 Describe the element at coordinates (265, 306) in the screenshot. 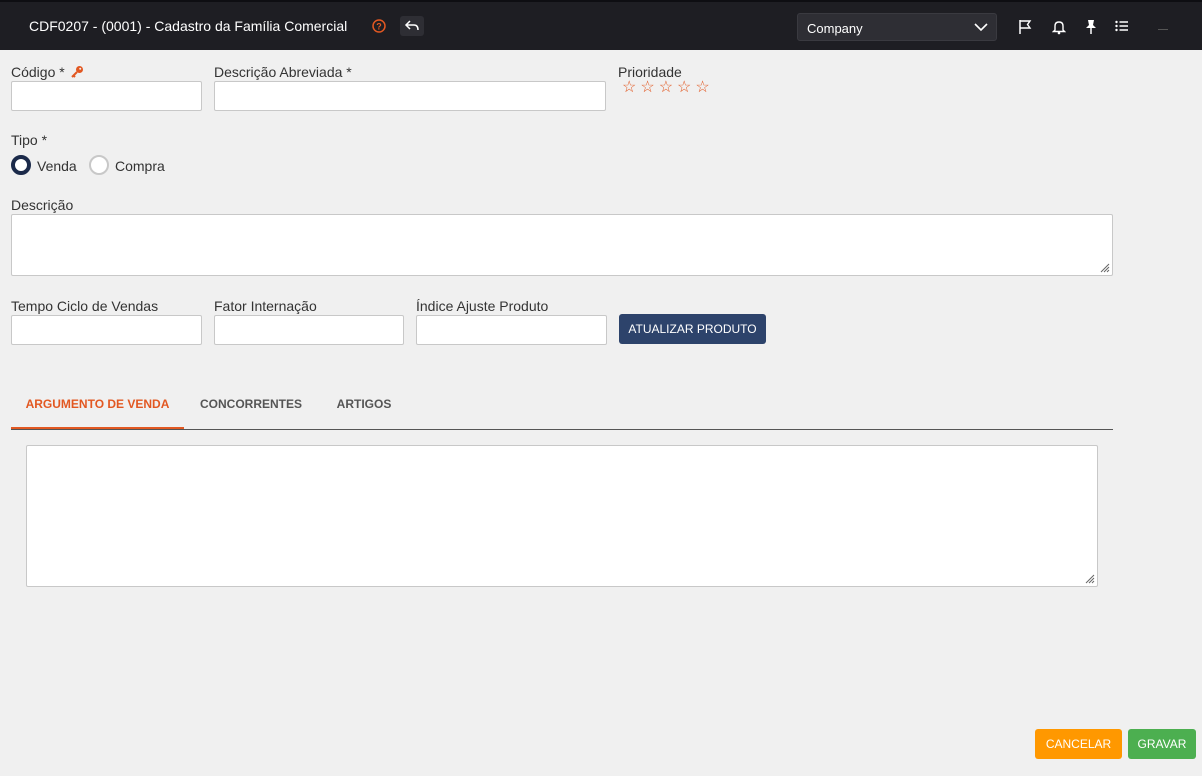

I see `fator-internacao-label: Fator Internação` at that location.